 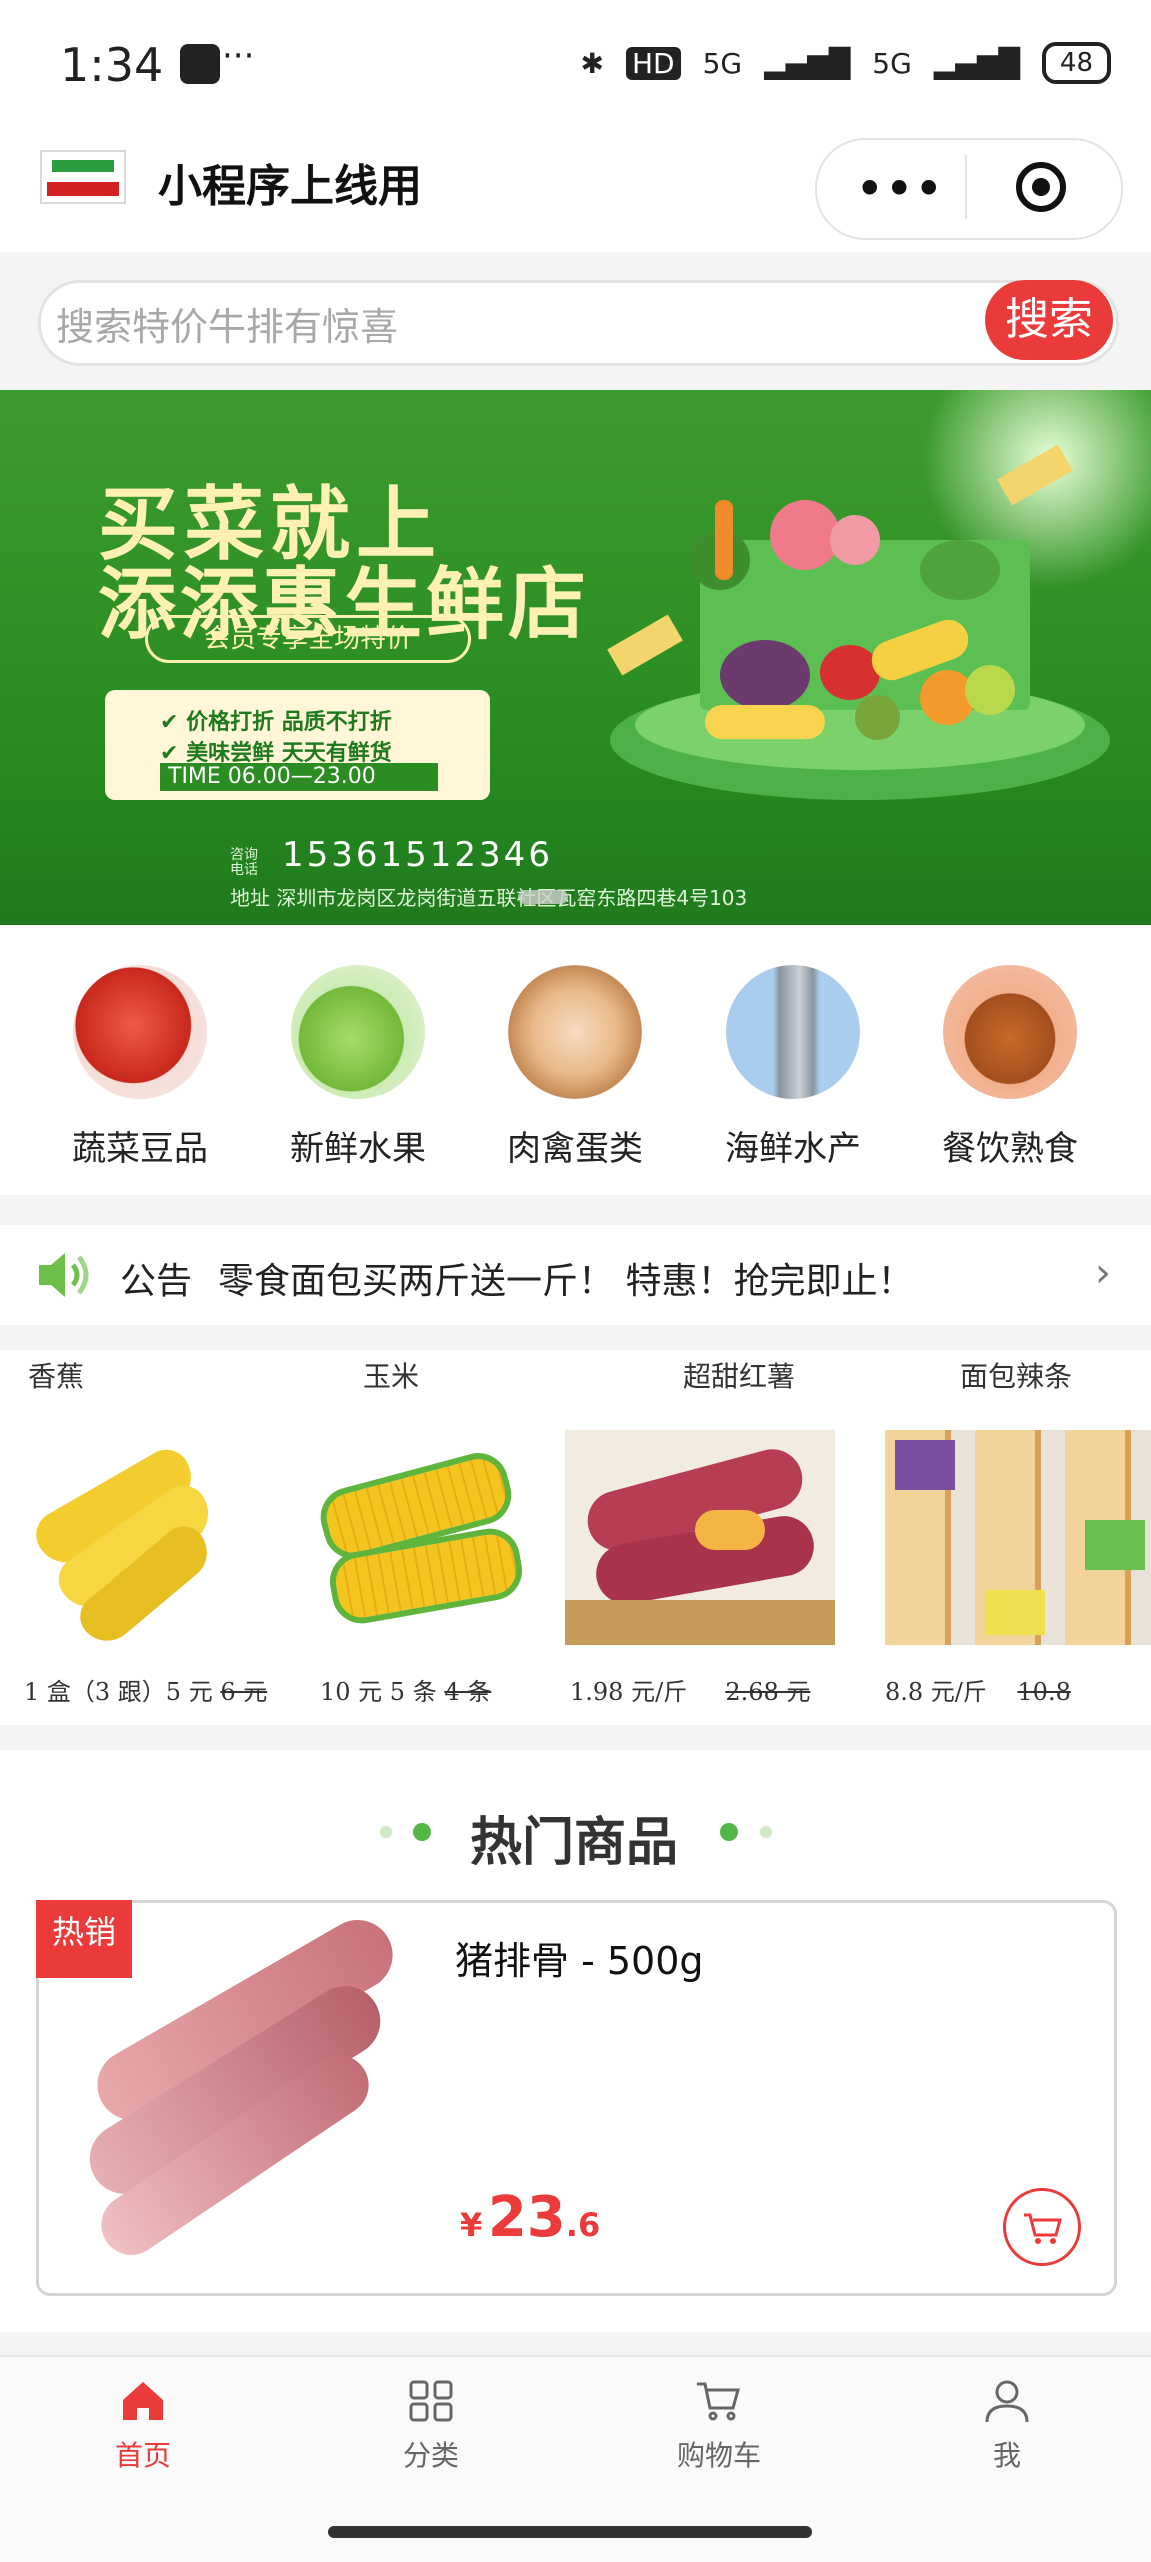 I want to click on category-seafood: 海鲜水产, so click(x=793, y=1067).